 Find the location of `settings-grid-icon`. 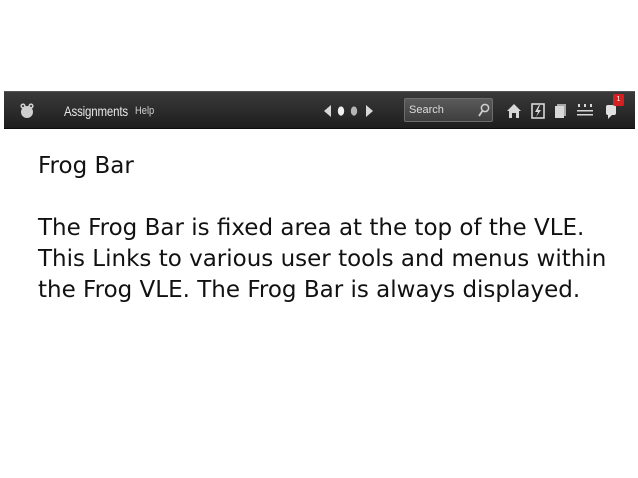

settings-grid-icon is located at coordinates (585, 111).